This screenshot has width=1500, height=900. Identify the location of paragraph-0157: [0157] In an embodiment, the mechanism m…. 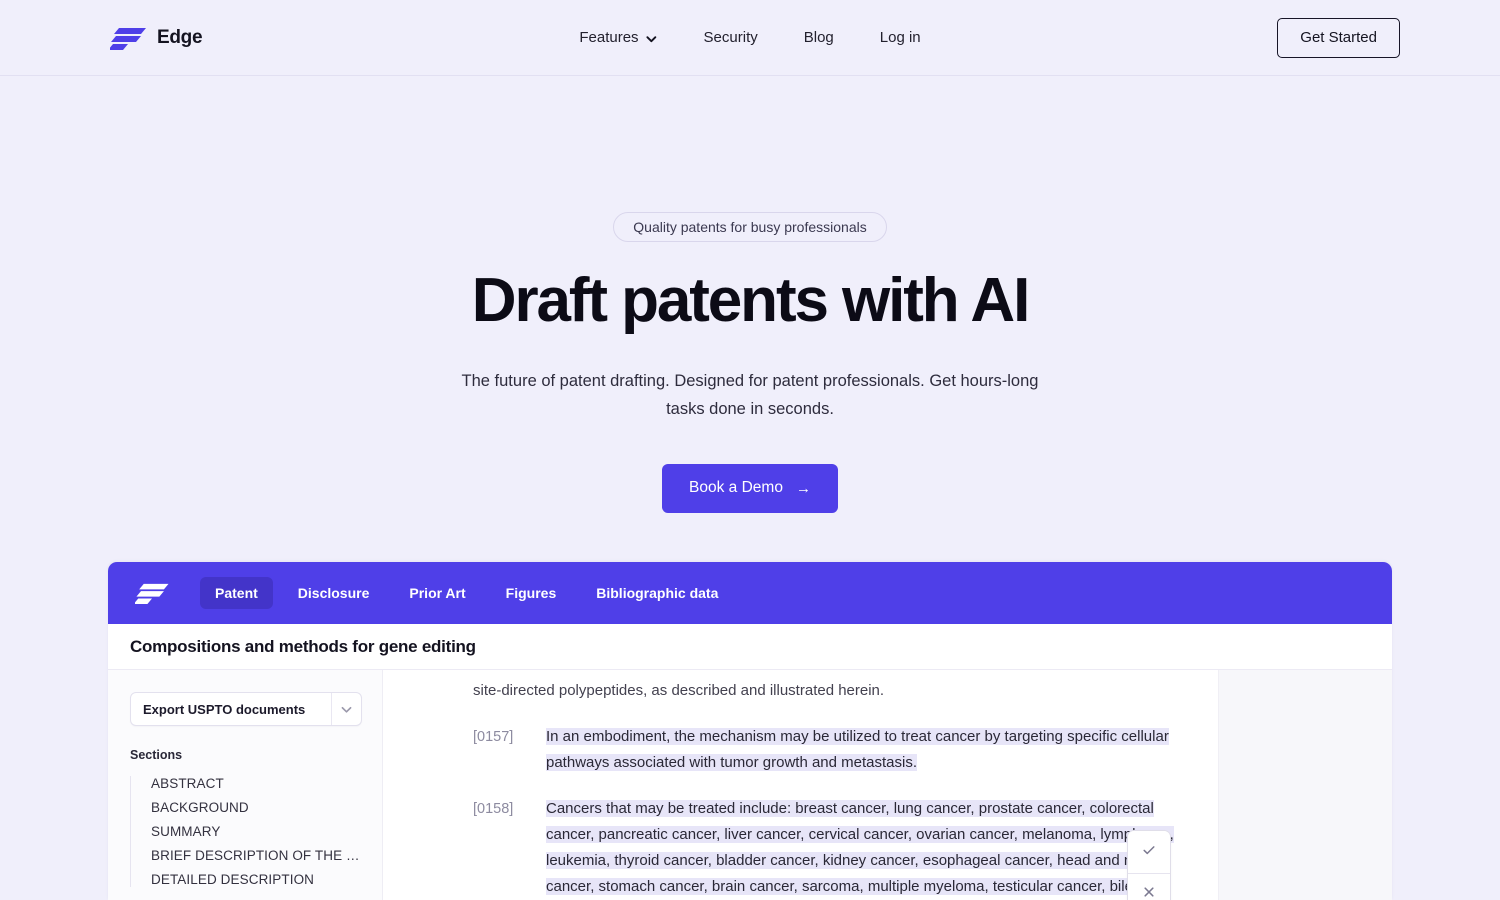
(824, 750).